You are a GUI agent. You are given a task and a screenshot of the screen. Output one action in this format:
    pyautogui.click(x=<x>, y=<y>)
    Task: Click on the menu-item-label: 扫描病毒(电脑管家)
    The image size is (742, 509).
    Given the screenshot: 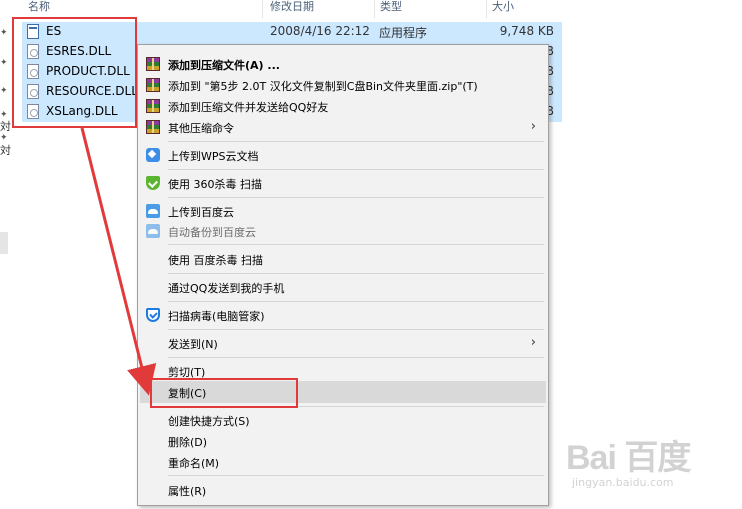 What is the action you would take?
    pyautogui.click(x=216, y=316)
    